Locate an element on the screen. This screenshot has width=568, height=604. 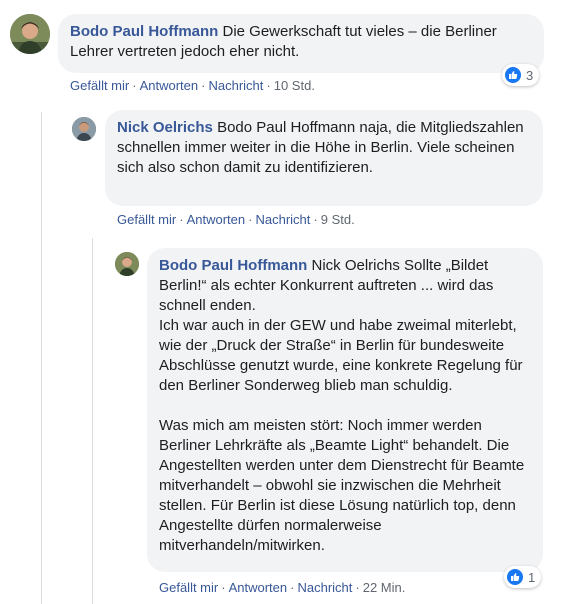
reaction-count: 3 is located at coordinates (530, 75).